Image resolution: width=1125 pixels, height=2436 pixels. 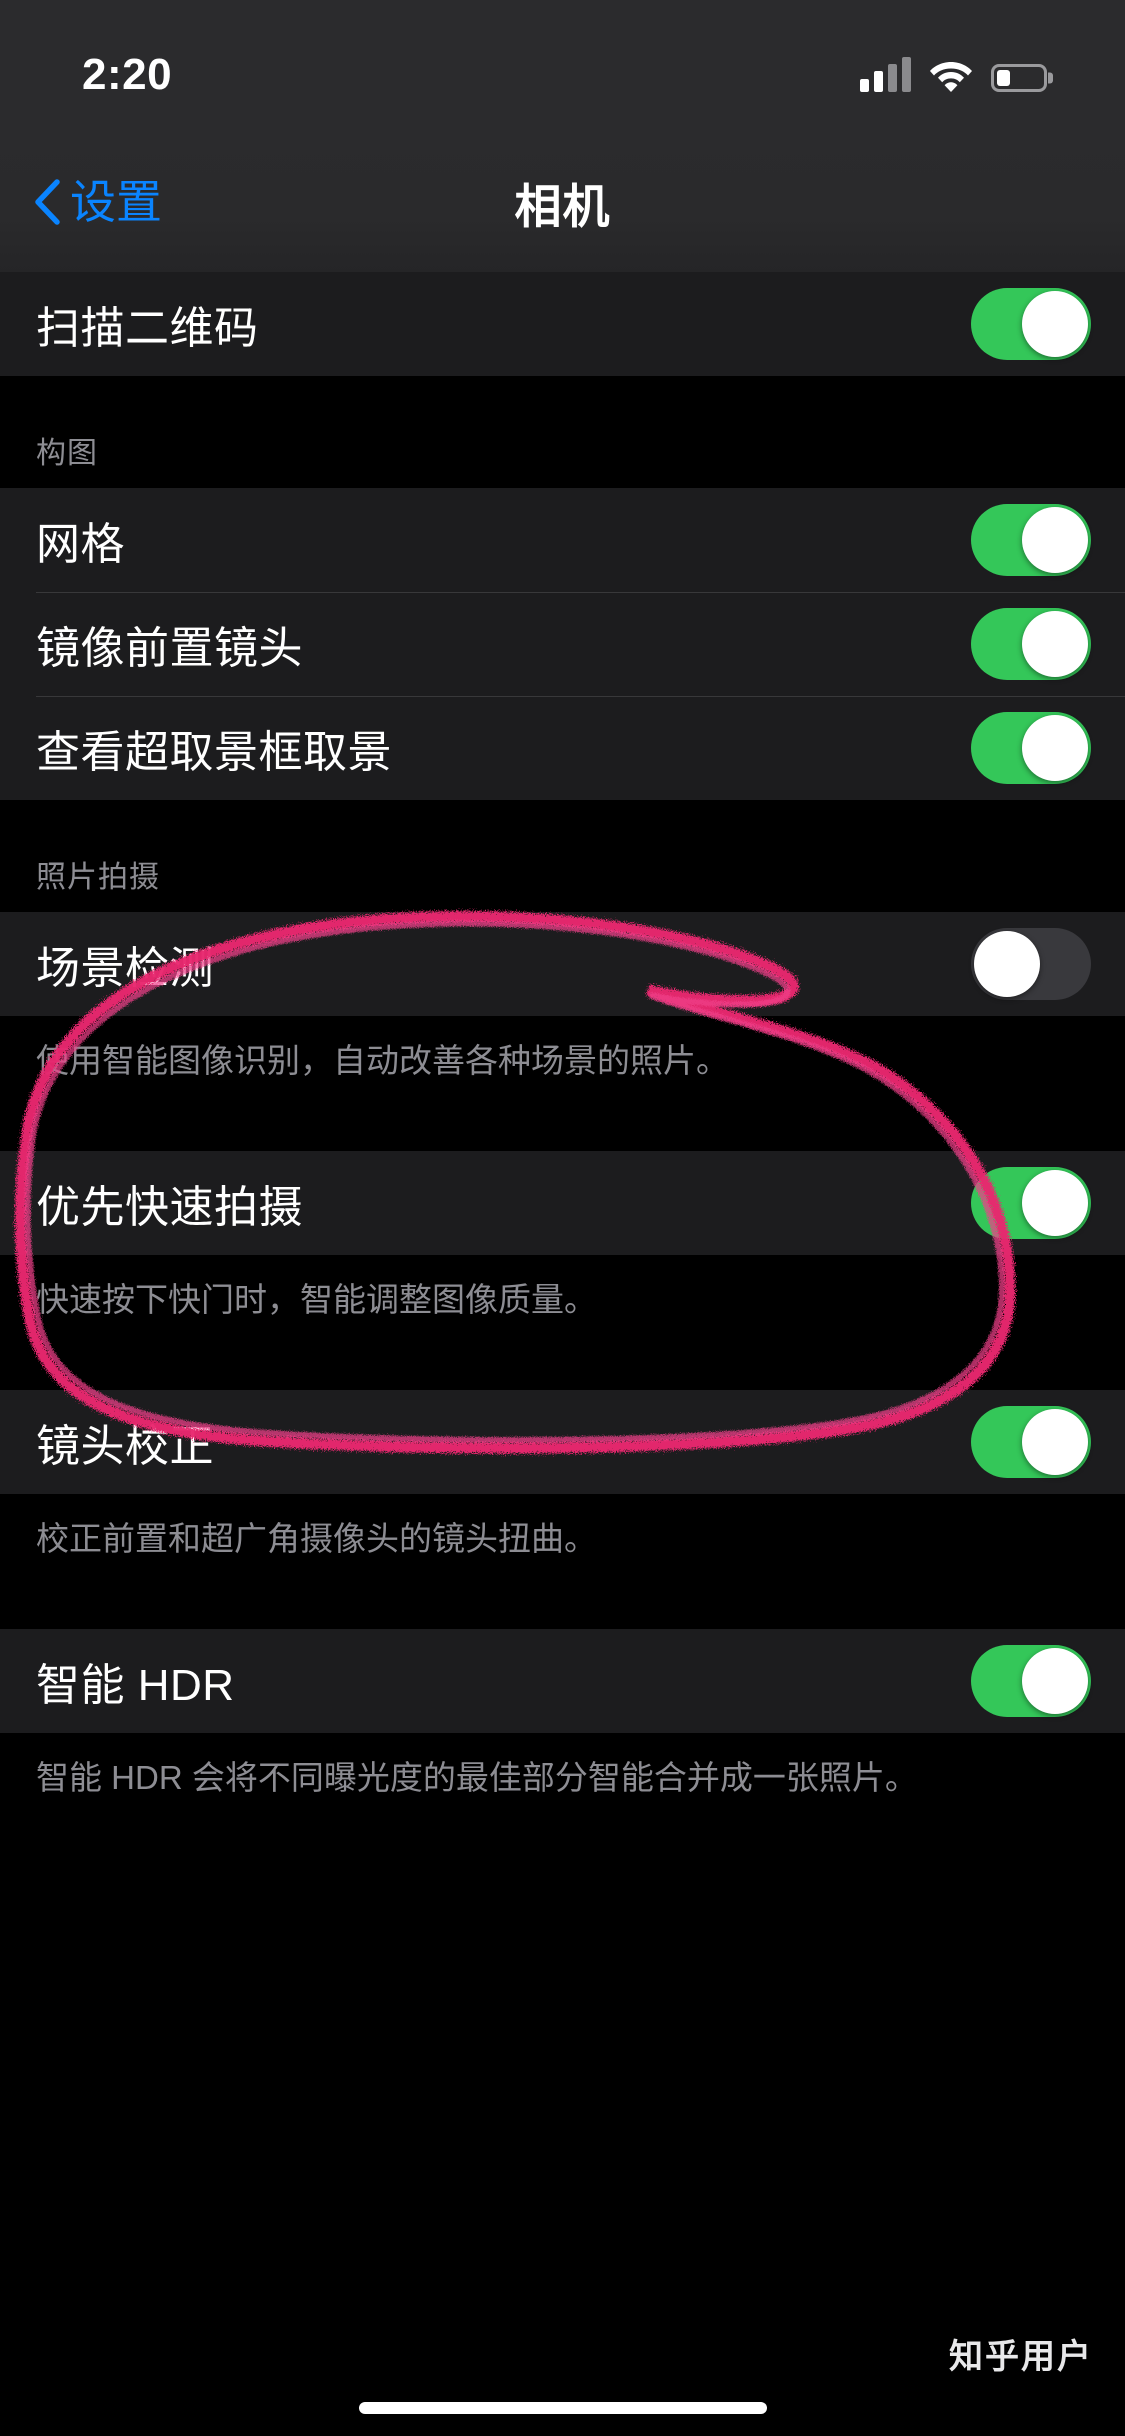 What do you see at coordinates (562, 748) in the screenshot?
I see `setting-row-view-outside-frame: 查看超取景框取景` at bounding box center [562, 748].